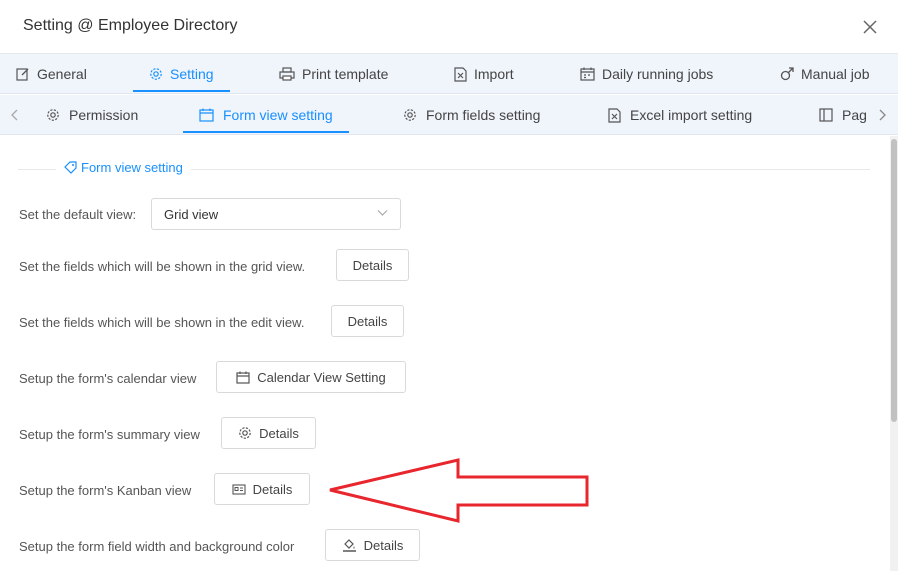  What do you see at coordinates (287, 74) in the screenshot?
I see `printer-icon` at bounding box center [287, 74].